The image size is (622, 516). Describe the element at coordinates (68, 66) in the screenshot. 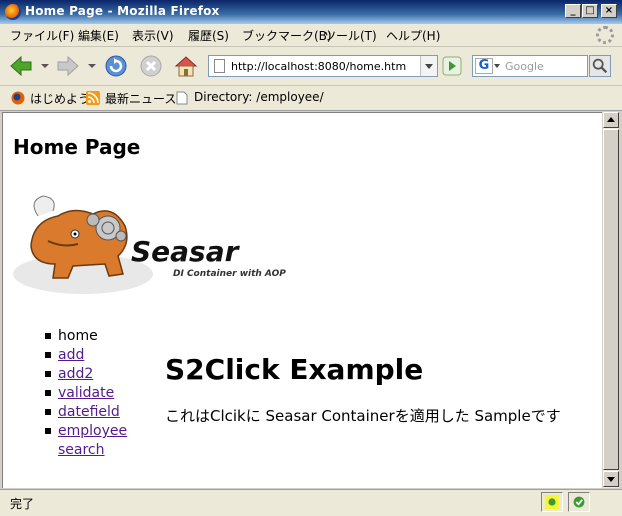

I see `forward-arrow-icon` at that location.